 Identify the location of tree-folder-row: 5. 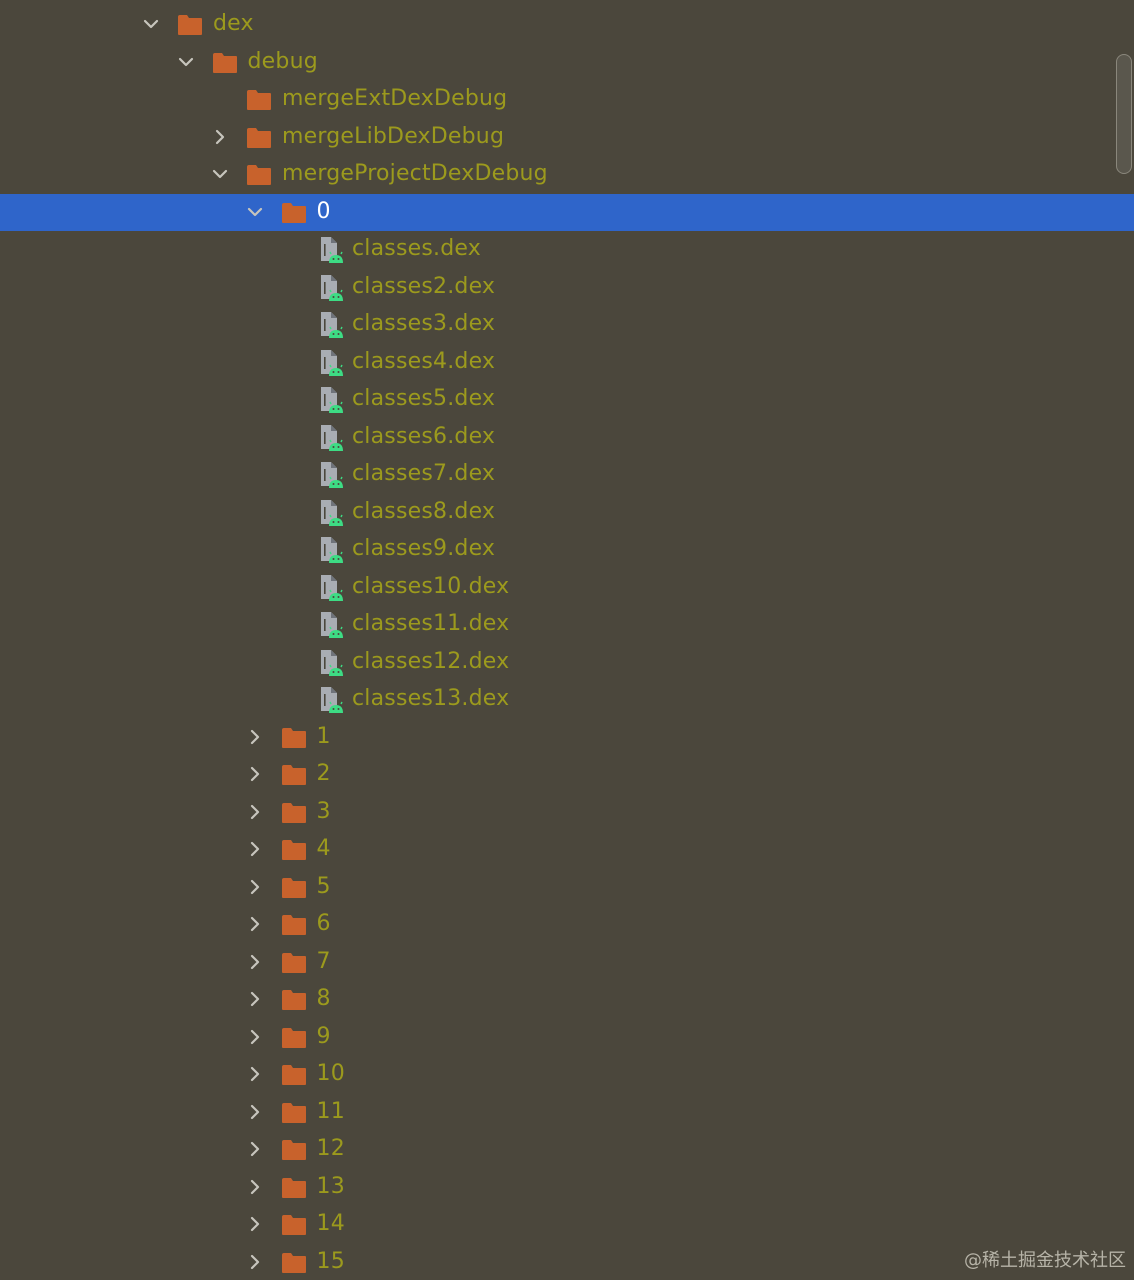
(567, 888).